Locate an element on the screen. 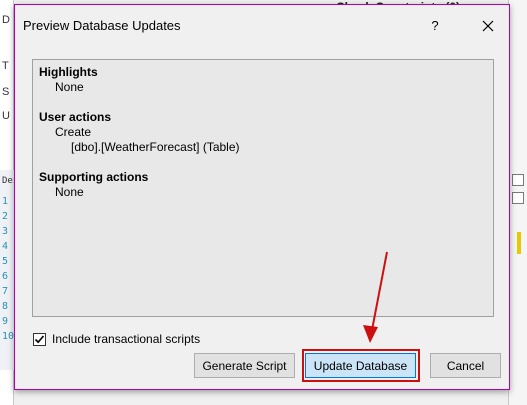 The image size is (527, 405). close-button is located at coordinates (488, 26).